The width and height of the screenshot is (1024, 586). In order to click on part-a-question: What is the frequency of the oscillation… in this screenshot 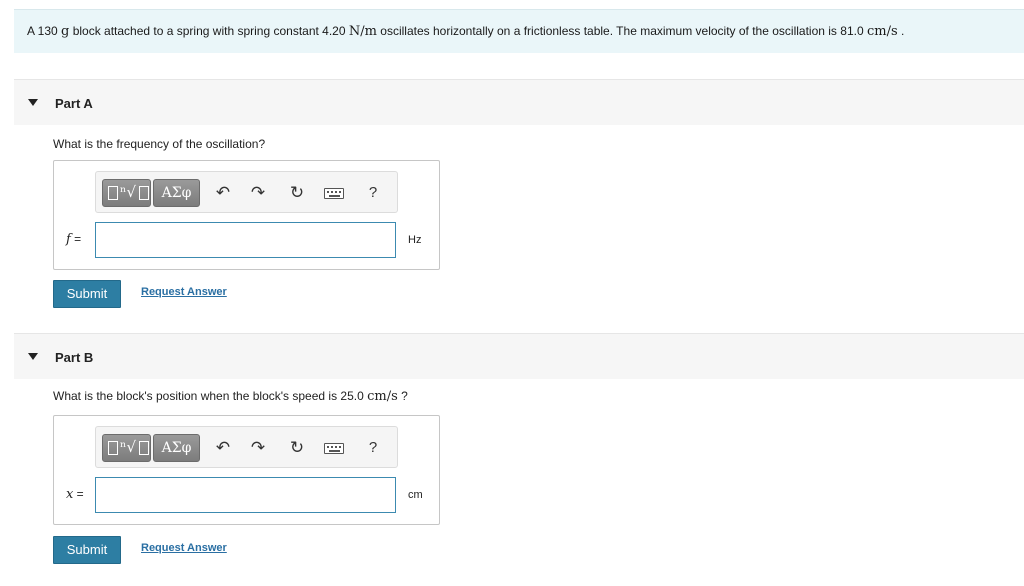, I will do `click(159, 144)`.